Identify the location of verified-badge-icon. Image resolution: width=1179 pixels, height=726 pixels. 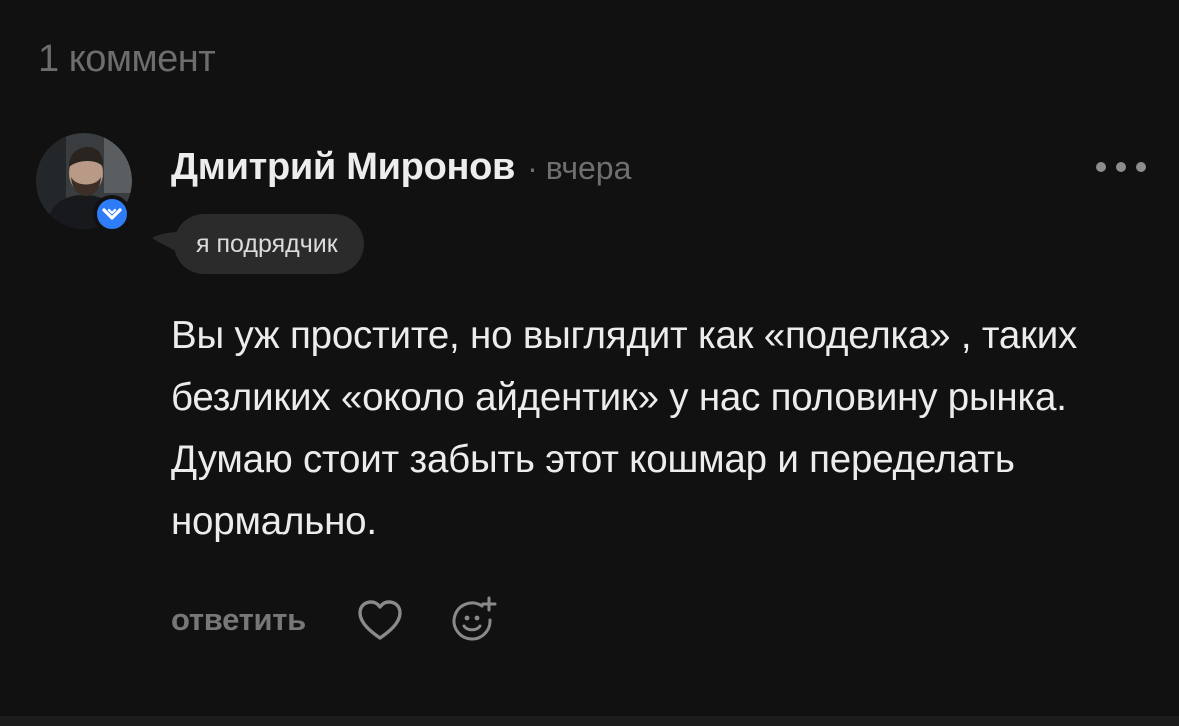
(112, 214).